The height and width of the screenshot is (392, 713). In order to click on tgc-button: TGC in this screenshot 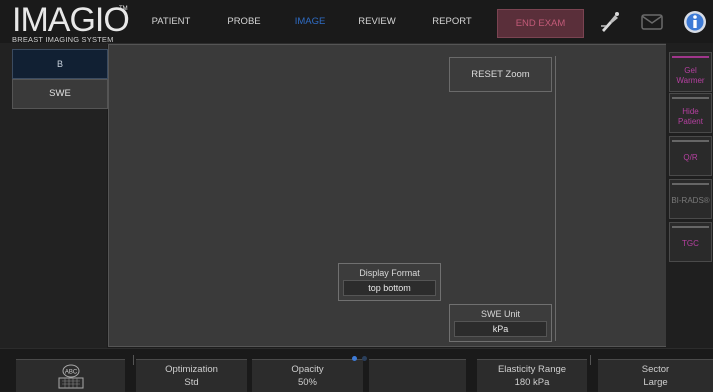, I will do `click(690, 242)`.